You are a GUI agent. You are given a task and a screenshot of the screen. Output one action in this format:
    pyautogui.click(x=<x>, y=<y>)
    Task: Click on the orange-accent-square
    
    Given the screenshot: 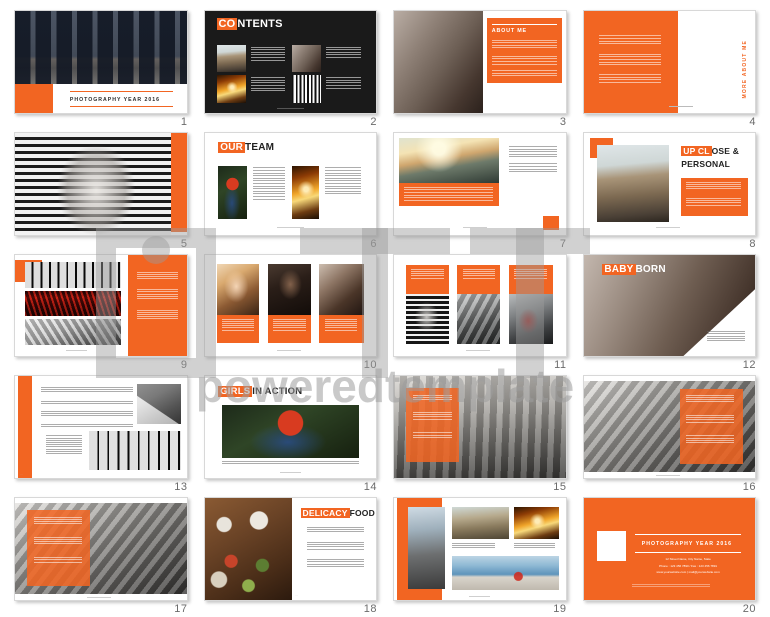 What is the action you would take?
    pyautogui.click(x=551, y=223)
    